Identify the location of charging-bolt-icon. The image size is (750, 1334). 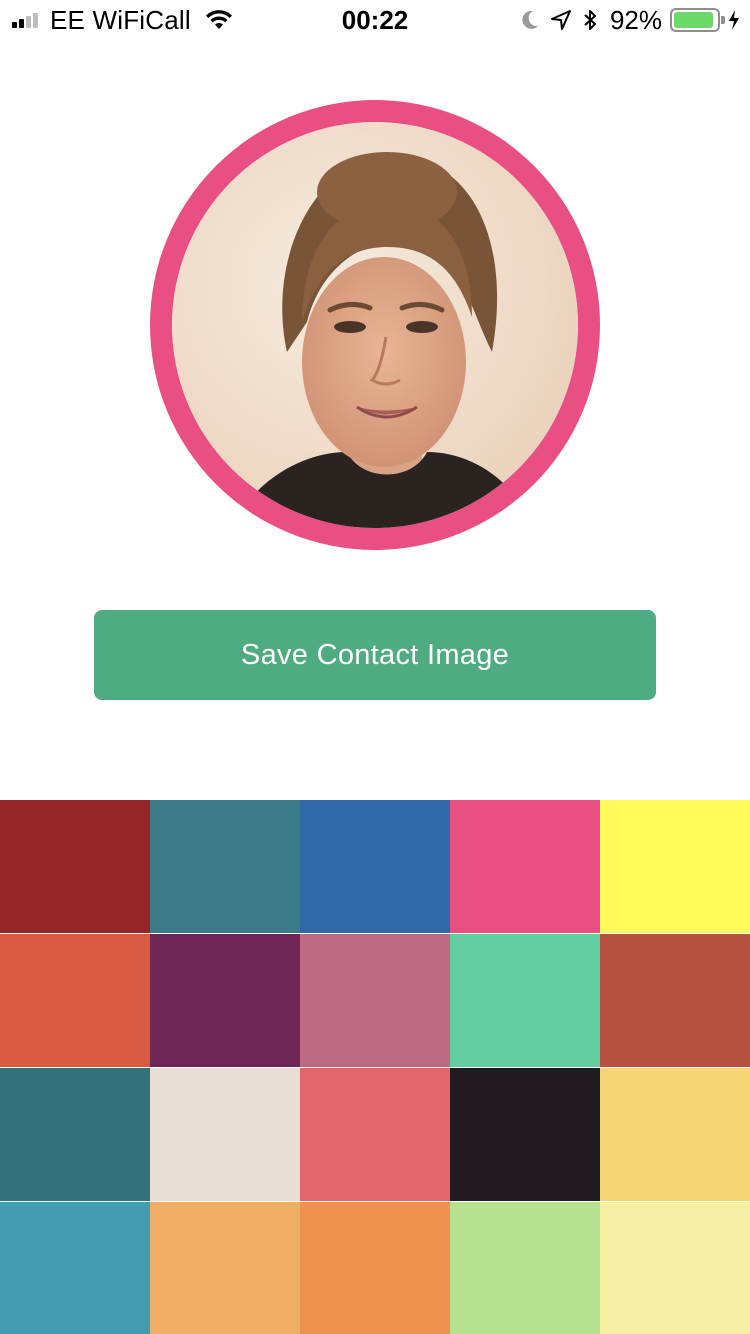
(734, 20).